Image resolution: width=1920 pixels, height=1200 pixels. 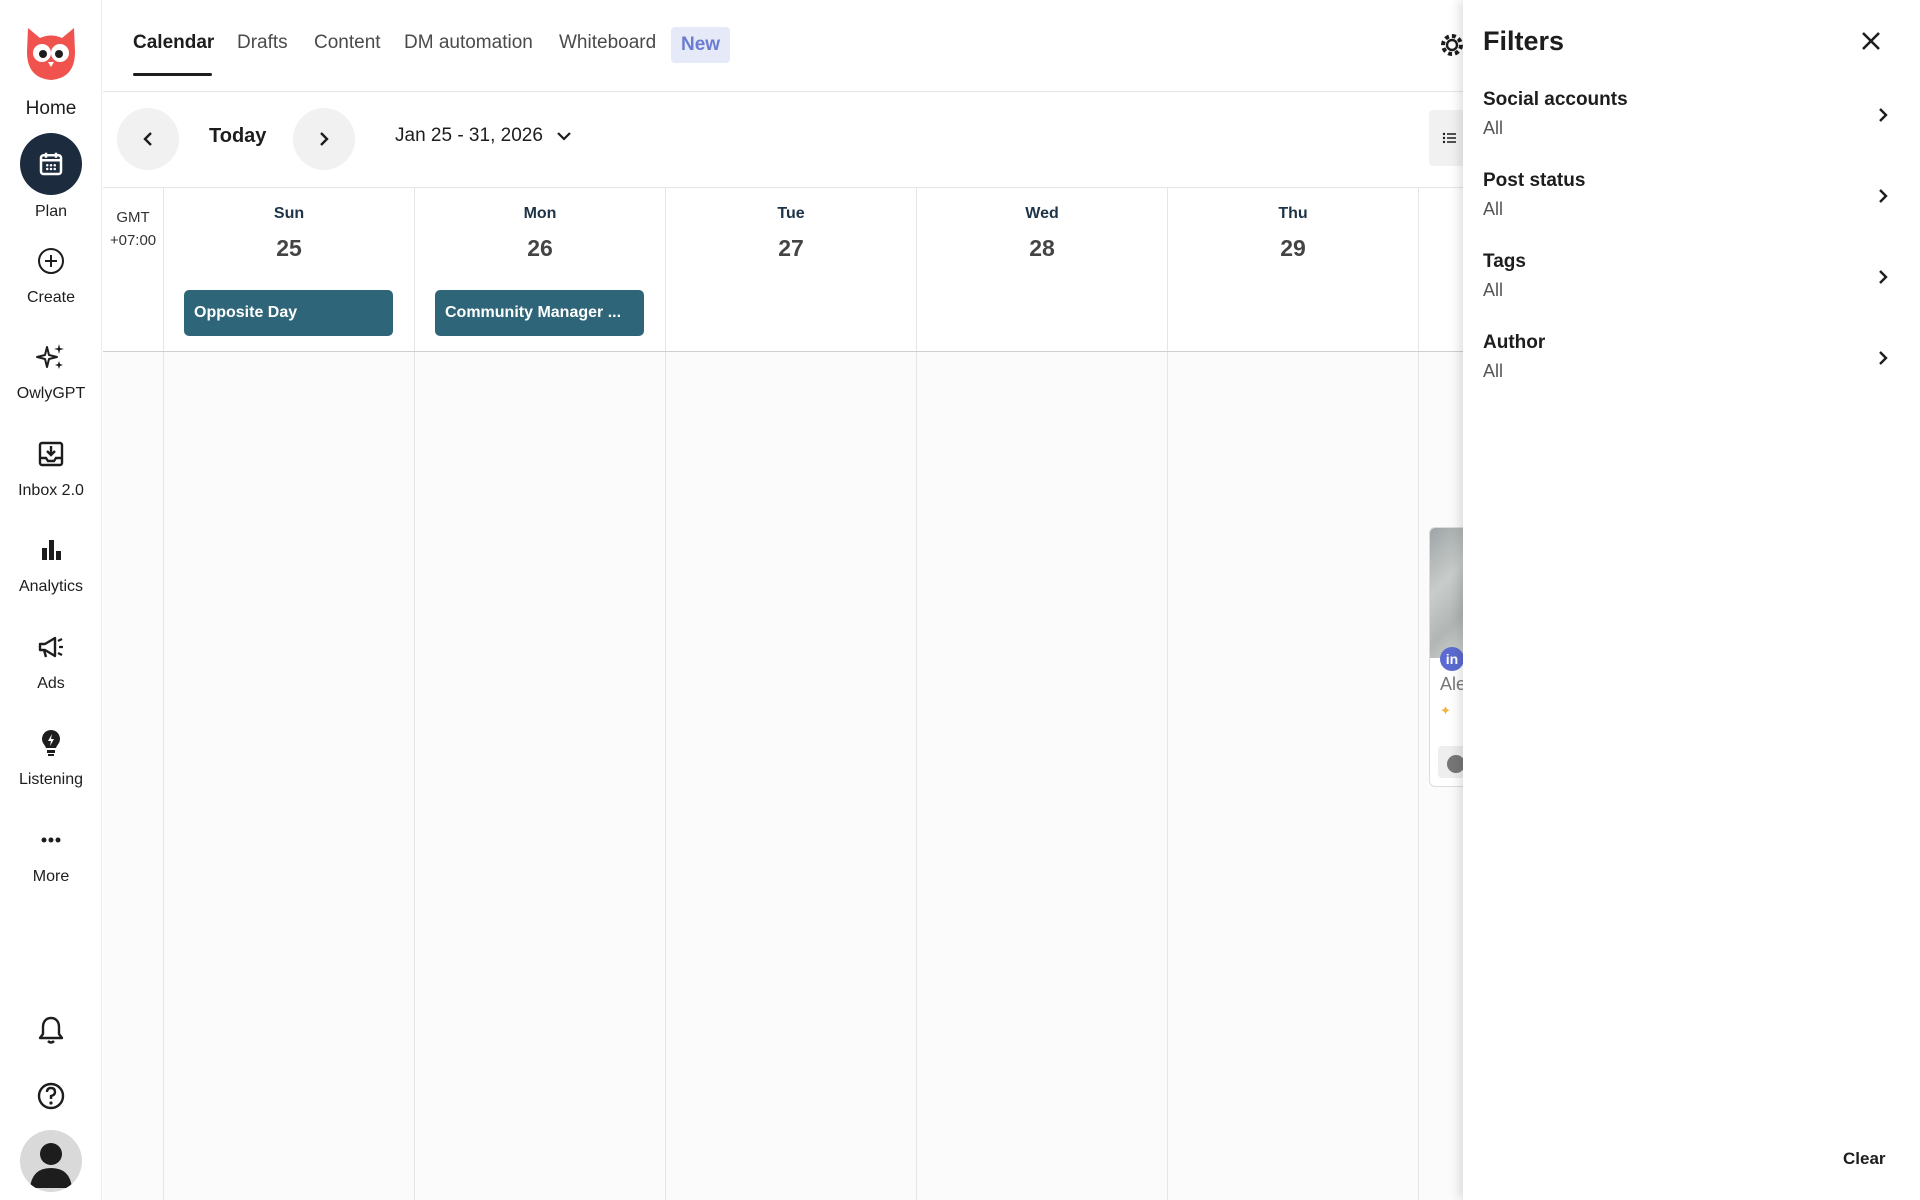 I want to click on nav-item-owlygpt: OwlyGPT, so click(x=51, y=372).